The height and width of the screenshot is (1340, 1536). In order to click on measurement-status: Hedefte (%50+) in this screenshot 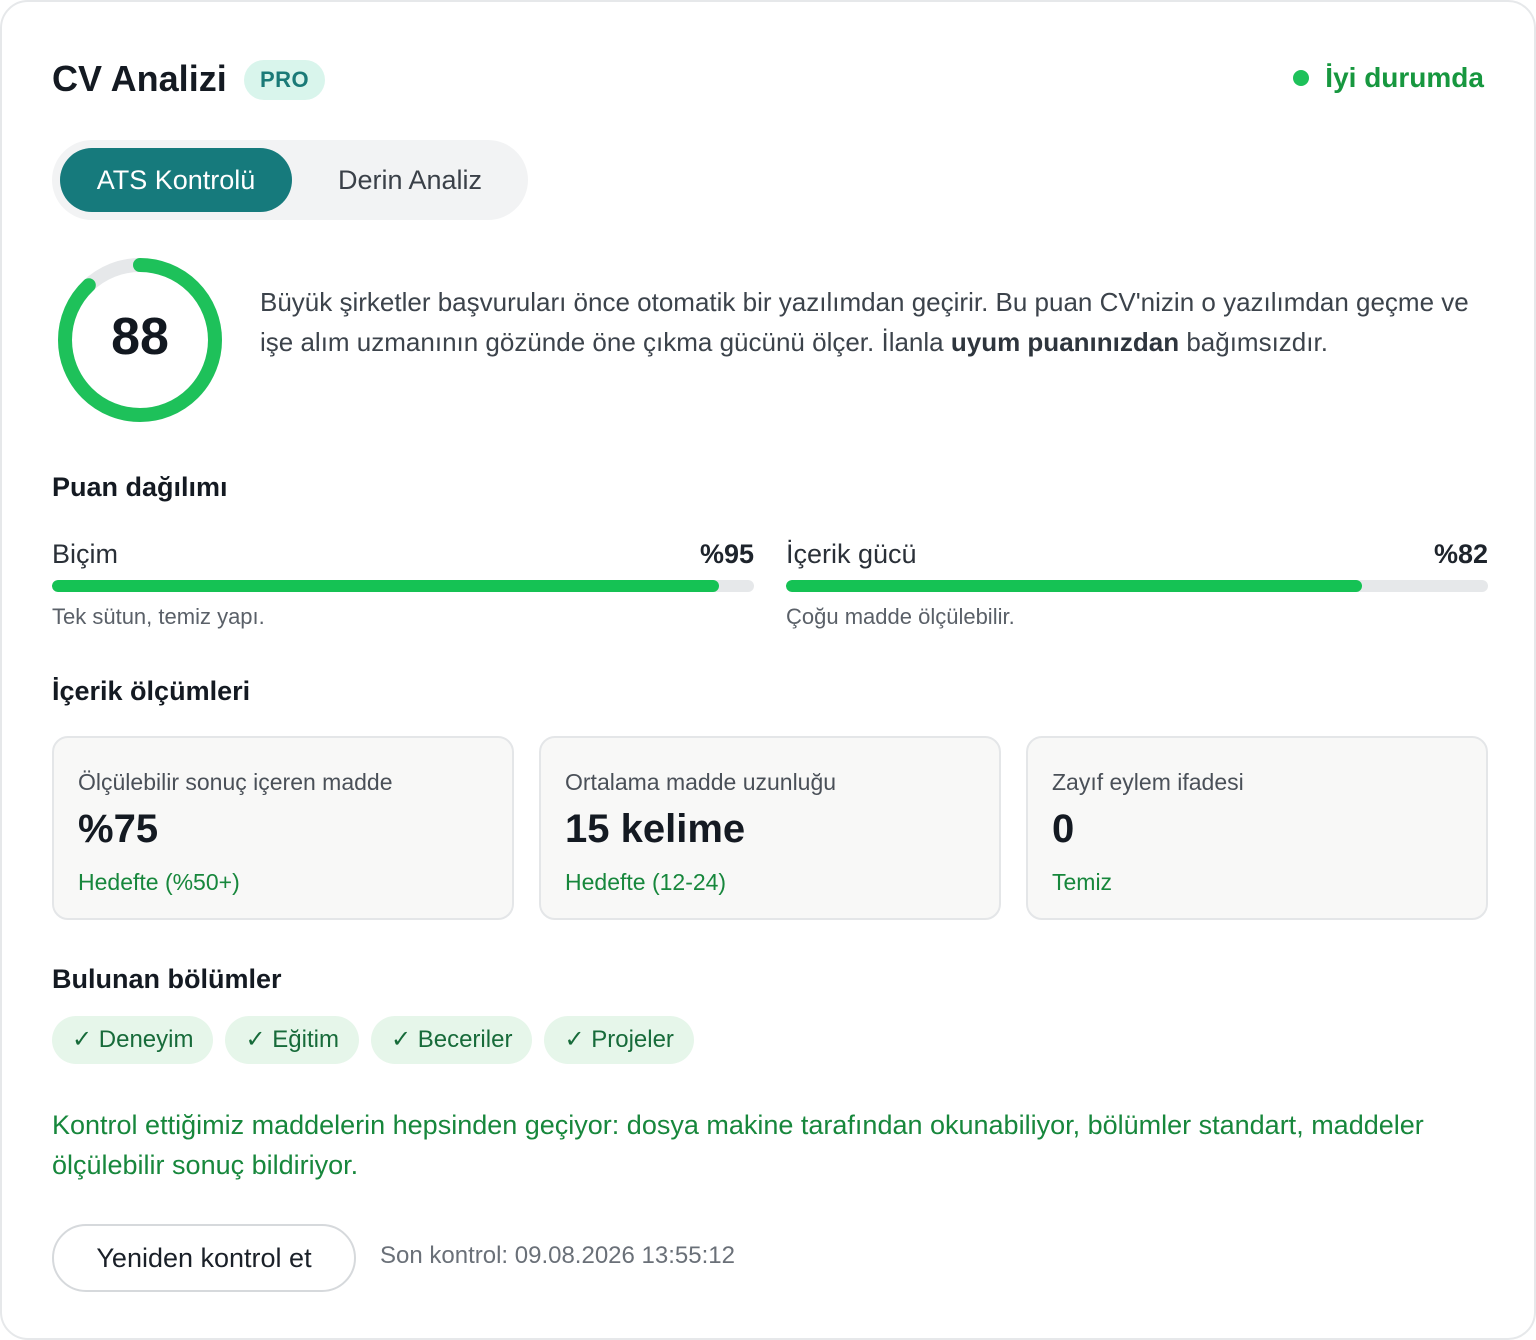, I will do `click(159, 882)`.